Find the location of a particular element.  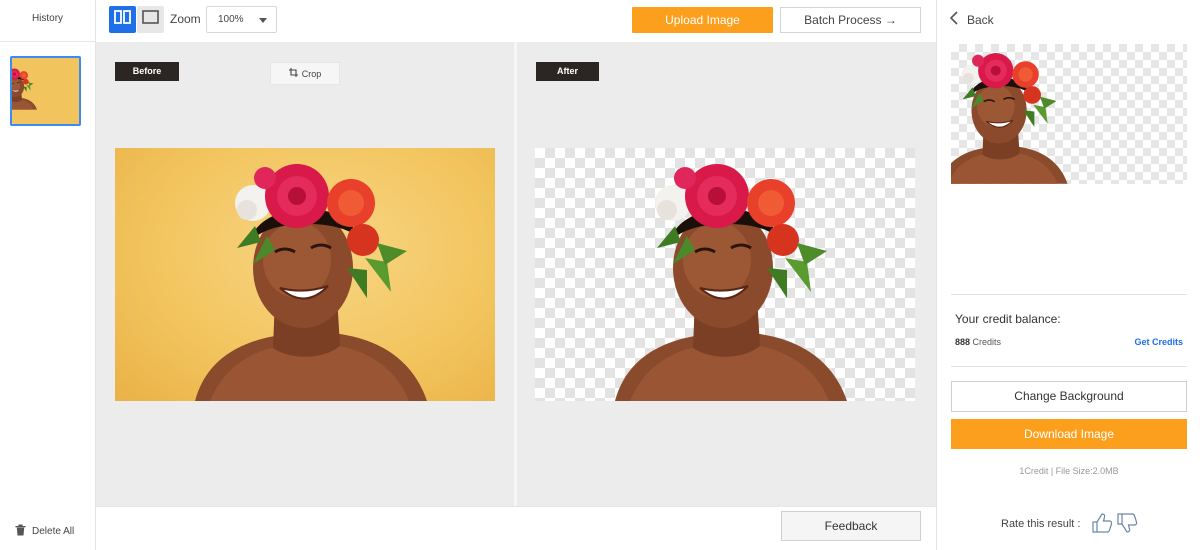

original-photo is located at coordinates (305, 274).